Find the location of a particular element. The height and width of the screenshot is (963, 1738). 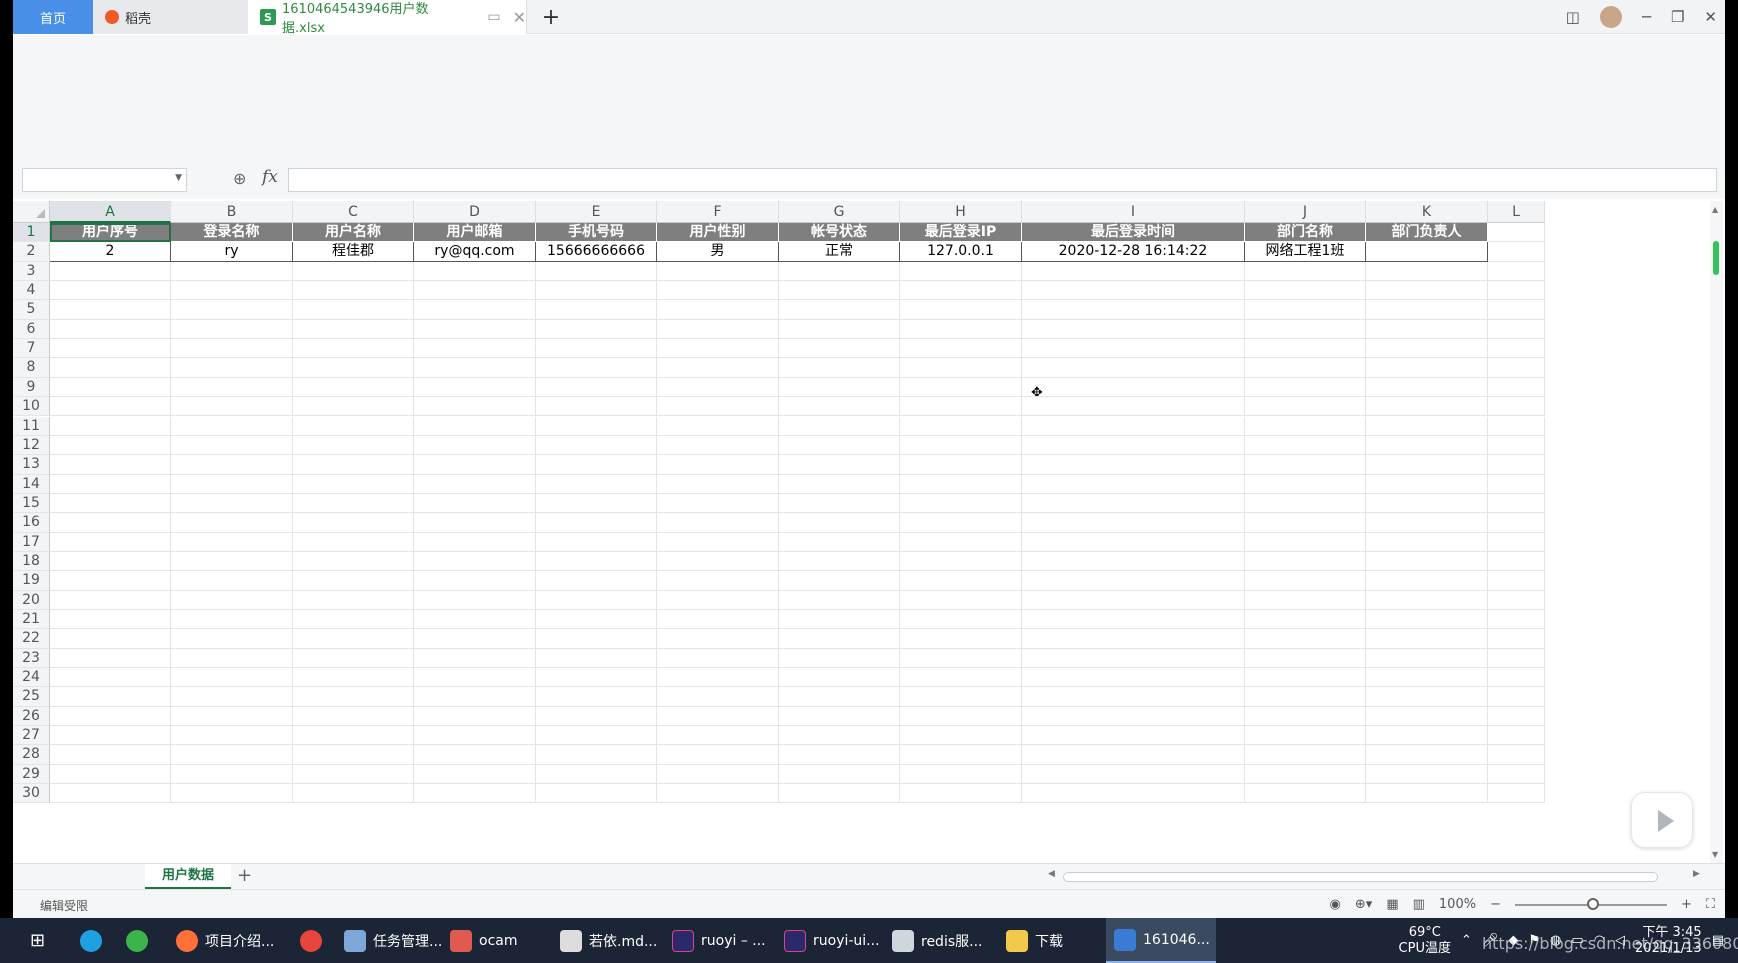

row-header-4: 4 is located at coordinates (31, 291).